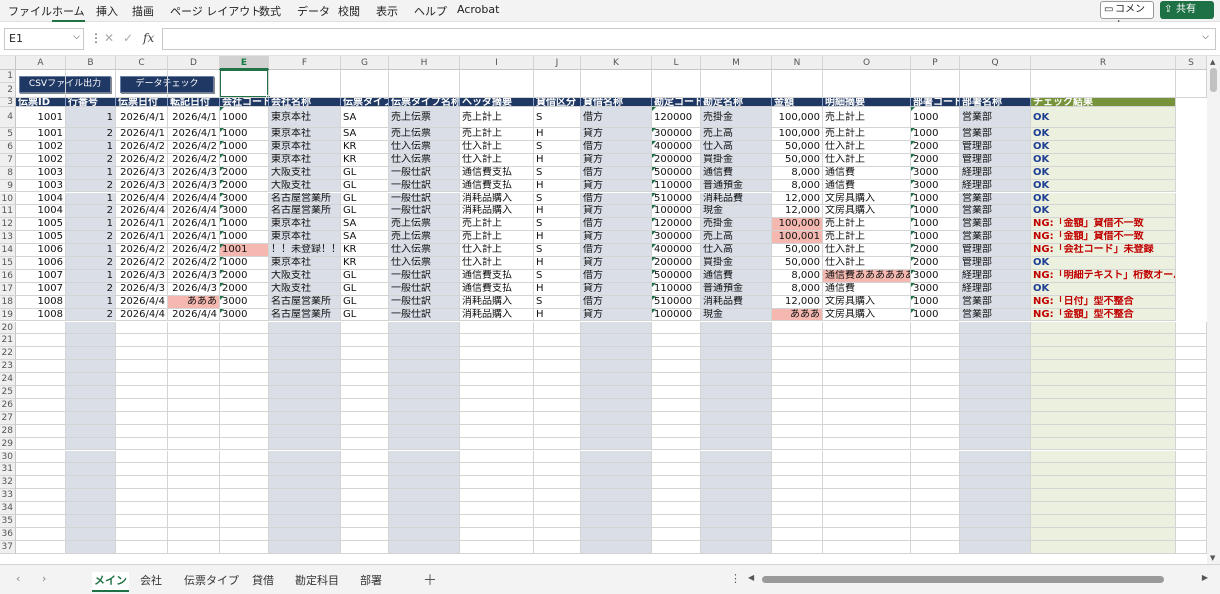 This screenshot has width=1220, height=594. Describe the element at coordinates (797, 63) in the screenshot. I see `column-header-N: N` at that location.